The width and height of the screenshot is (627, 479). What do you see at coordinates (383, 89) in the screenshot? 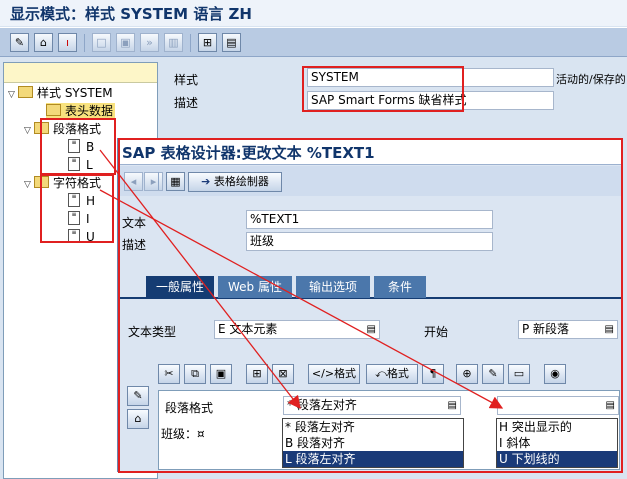
I see `highlight-style-fields` at bounding box center [383, 89].